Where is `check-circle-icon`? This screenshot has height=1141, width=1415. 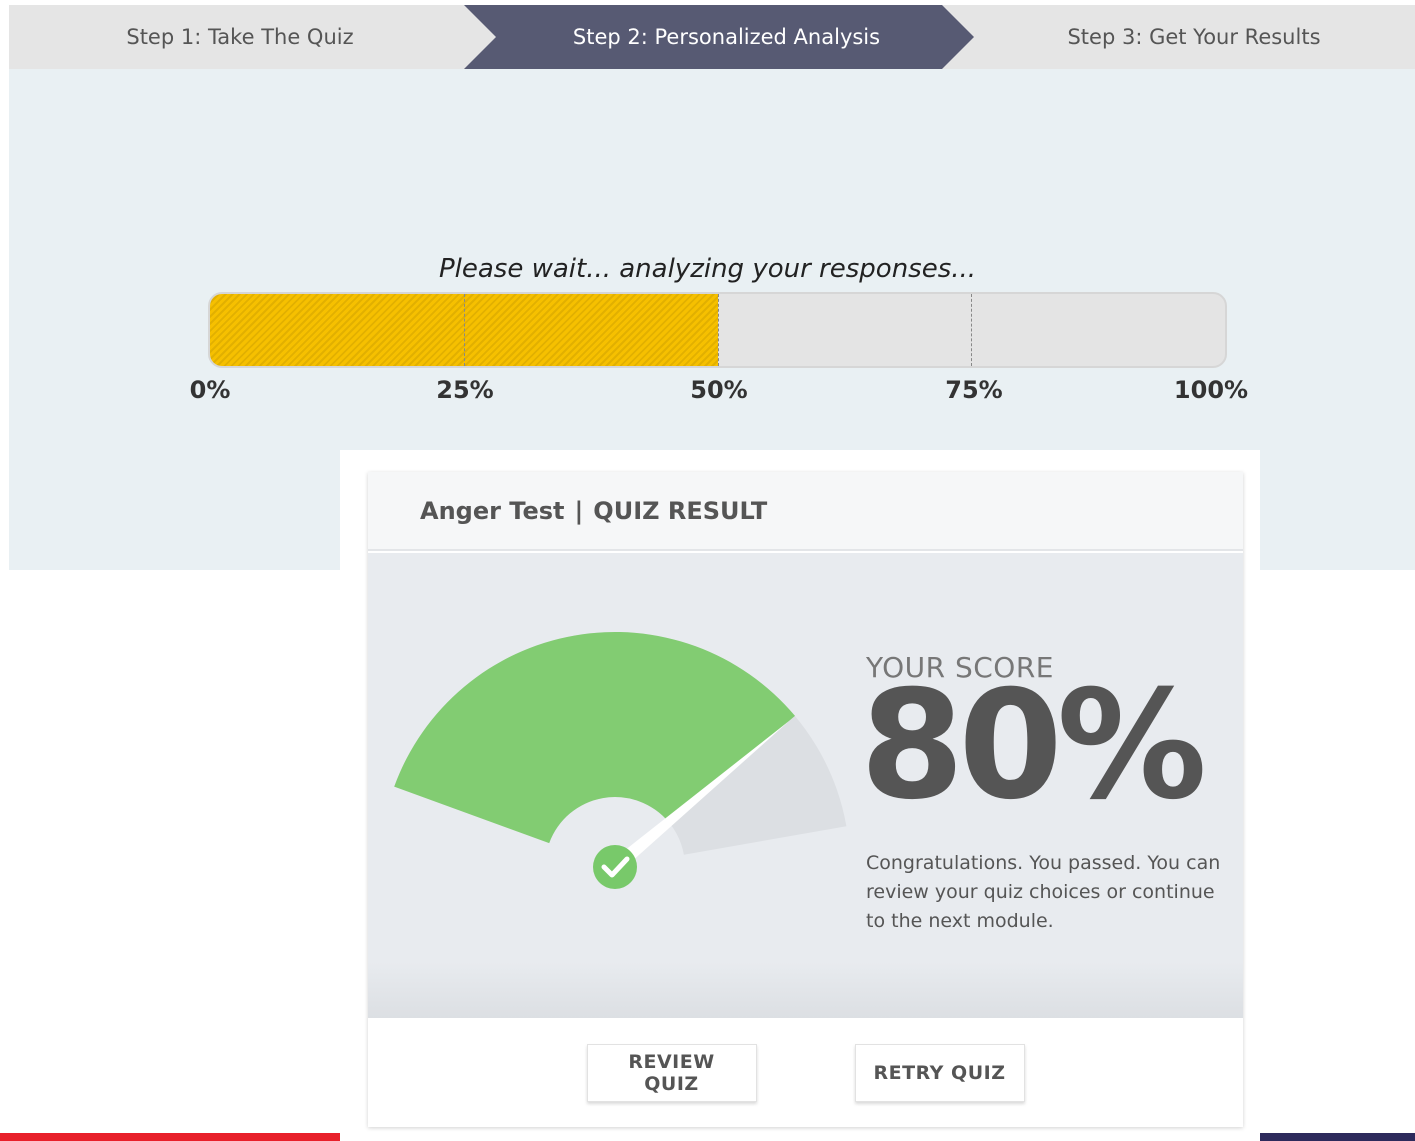 check-circle-icon is located at coordinates (615, 867).